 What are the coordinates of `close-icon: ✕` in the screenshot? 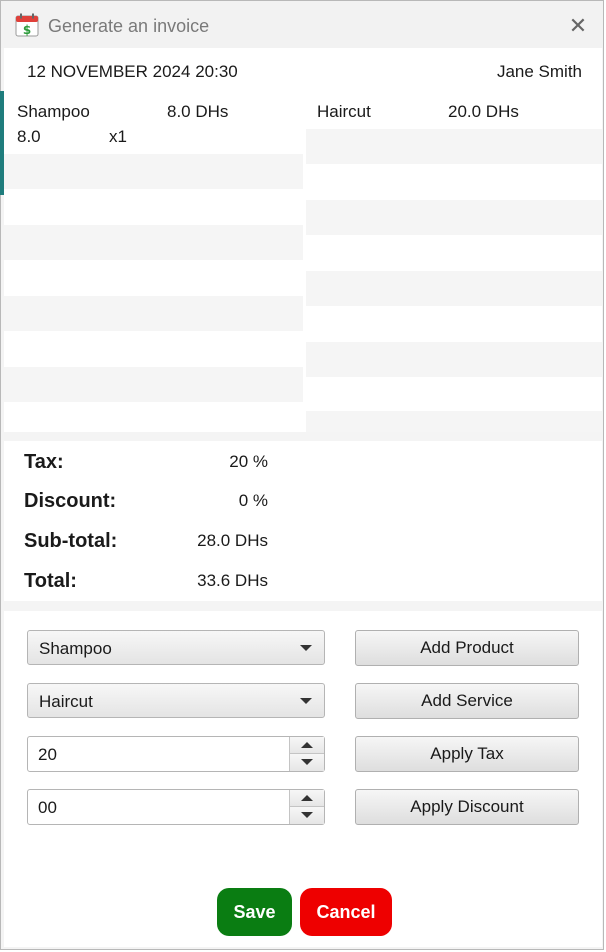 It's located at (578, 25).